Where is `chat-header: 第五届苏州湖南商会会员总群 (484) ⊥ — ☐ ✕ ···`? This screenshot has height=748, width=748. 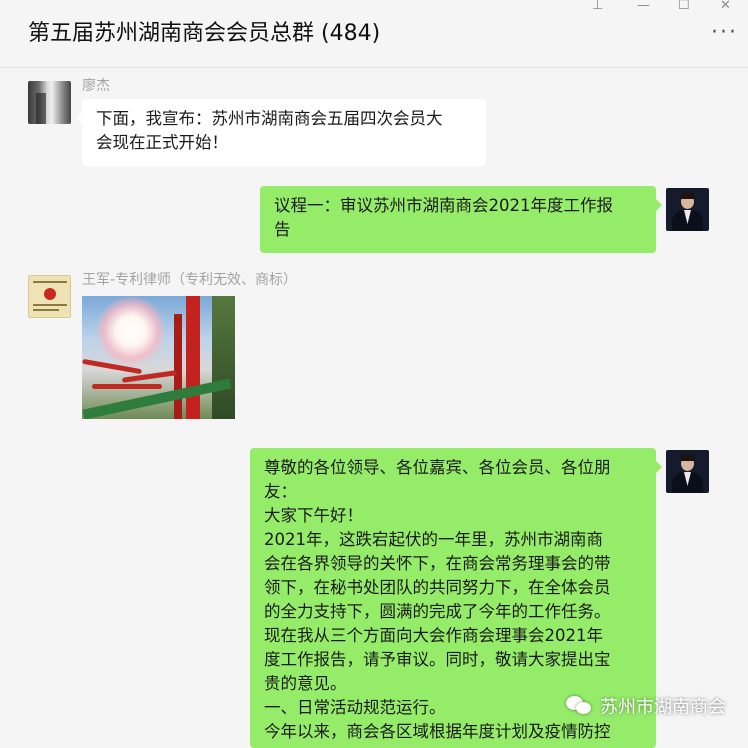
chat-header: 第五届苏州湖南商会会员总群 (484) ⊥ — ☐ ✕ ··· is located at coordinates (374, 34).